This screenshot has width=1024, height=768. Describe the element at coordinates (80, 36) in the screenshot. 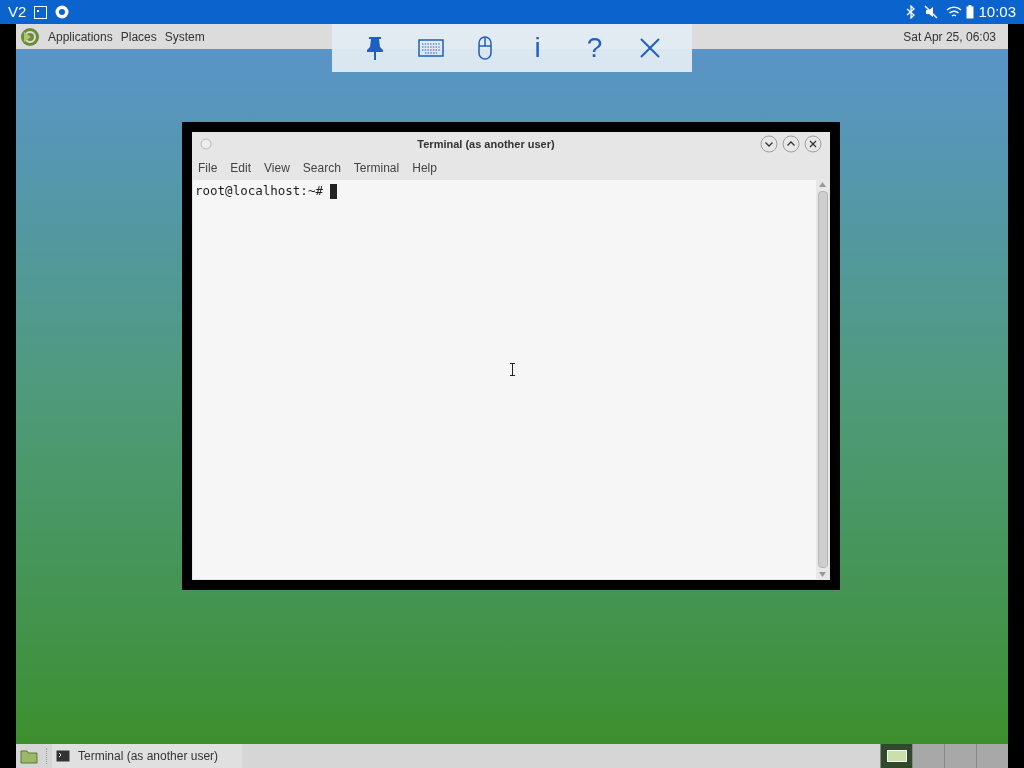

I see `panel-menu: Applications` at that location.